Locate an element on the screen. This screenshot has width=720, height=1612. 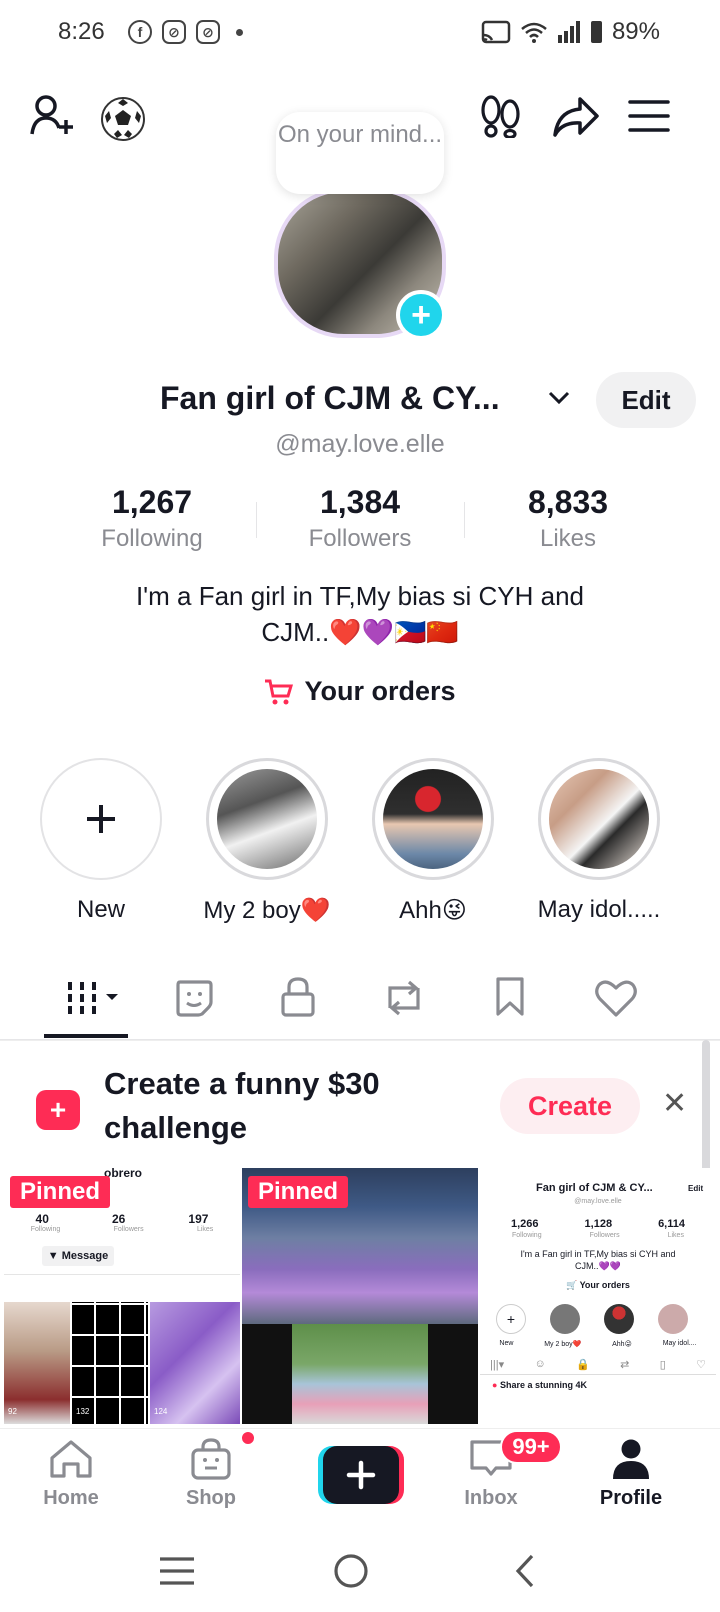
status-time: 8:26 is located at coordinates (81, 31).